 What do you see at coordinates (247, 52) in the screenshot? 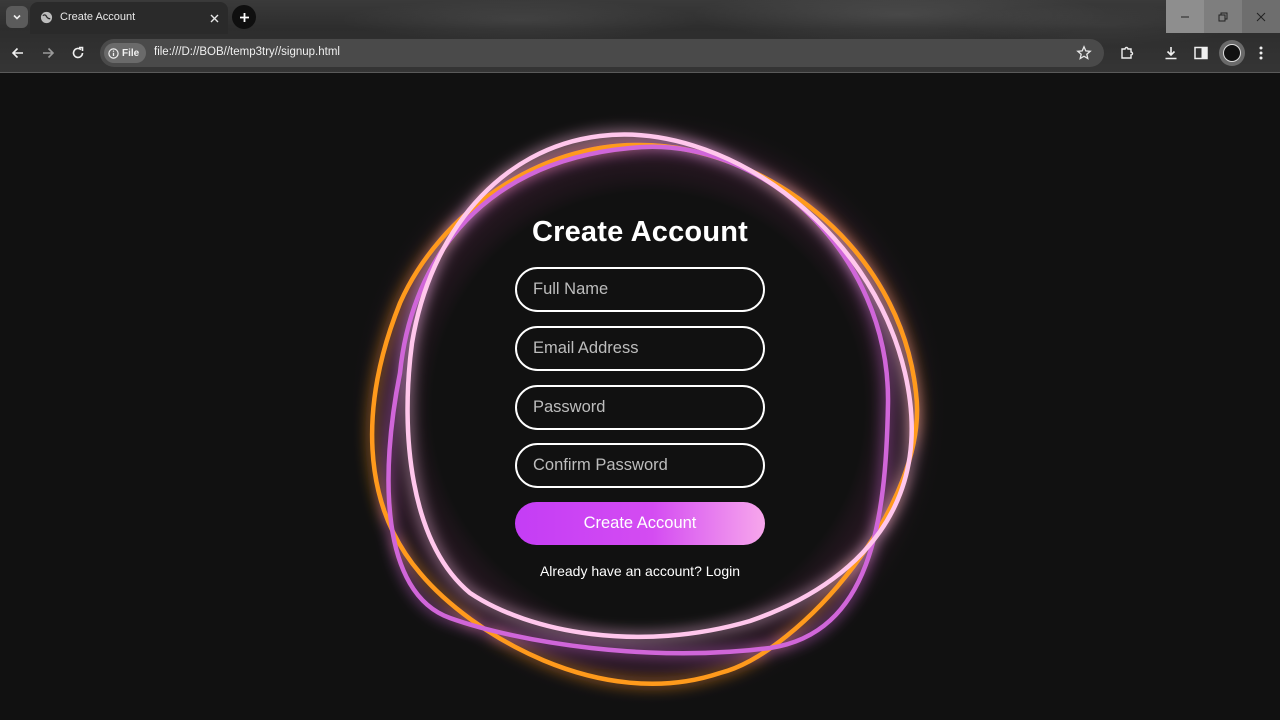
I see `url-text: file:///D://BOB//temp3try//signup.html` at bounding box center [247, 52].